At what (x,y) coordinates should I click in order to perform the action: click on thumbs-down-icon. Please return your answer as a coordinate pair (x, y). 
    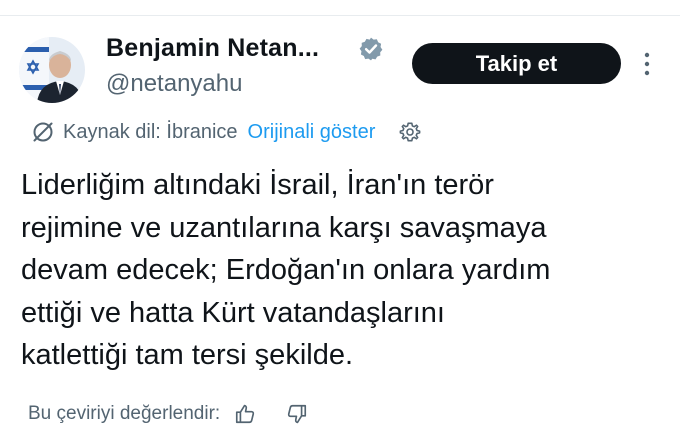
    Looking at the image, I should click on (297, 414).